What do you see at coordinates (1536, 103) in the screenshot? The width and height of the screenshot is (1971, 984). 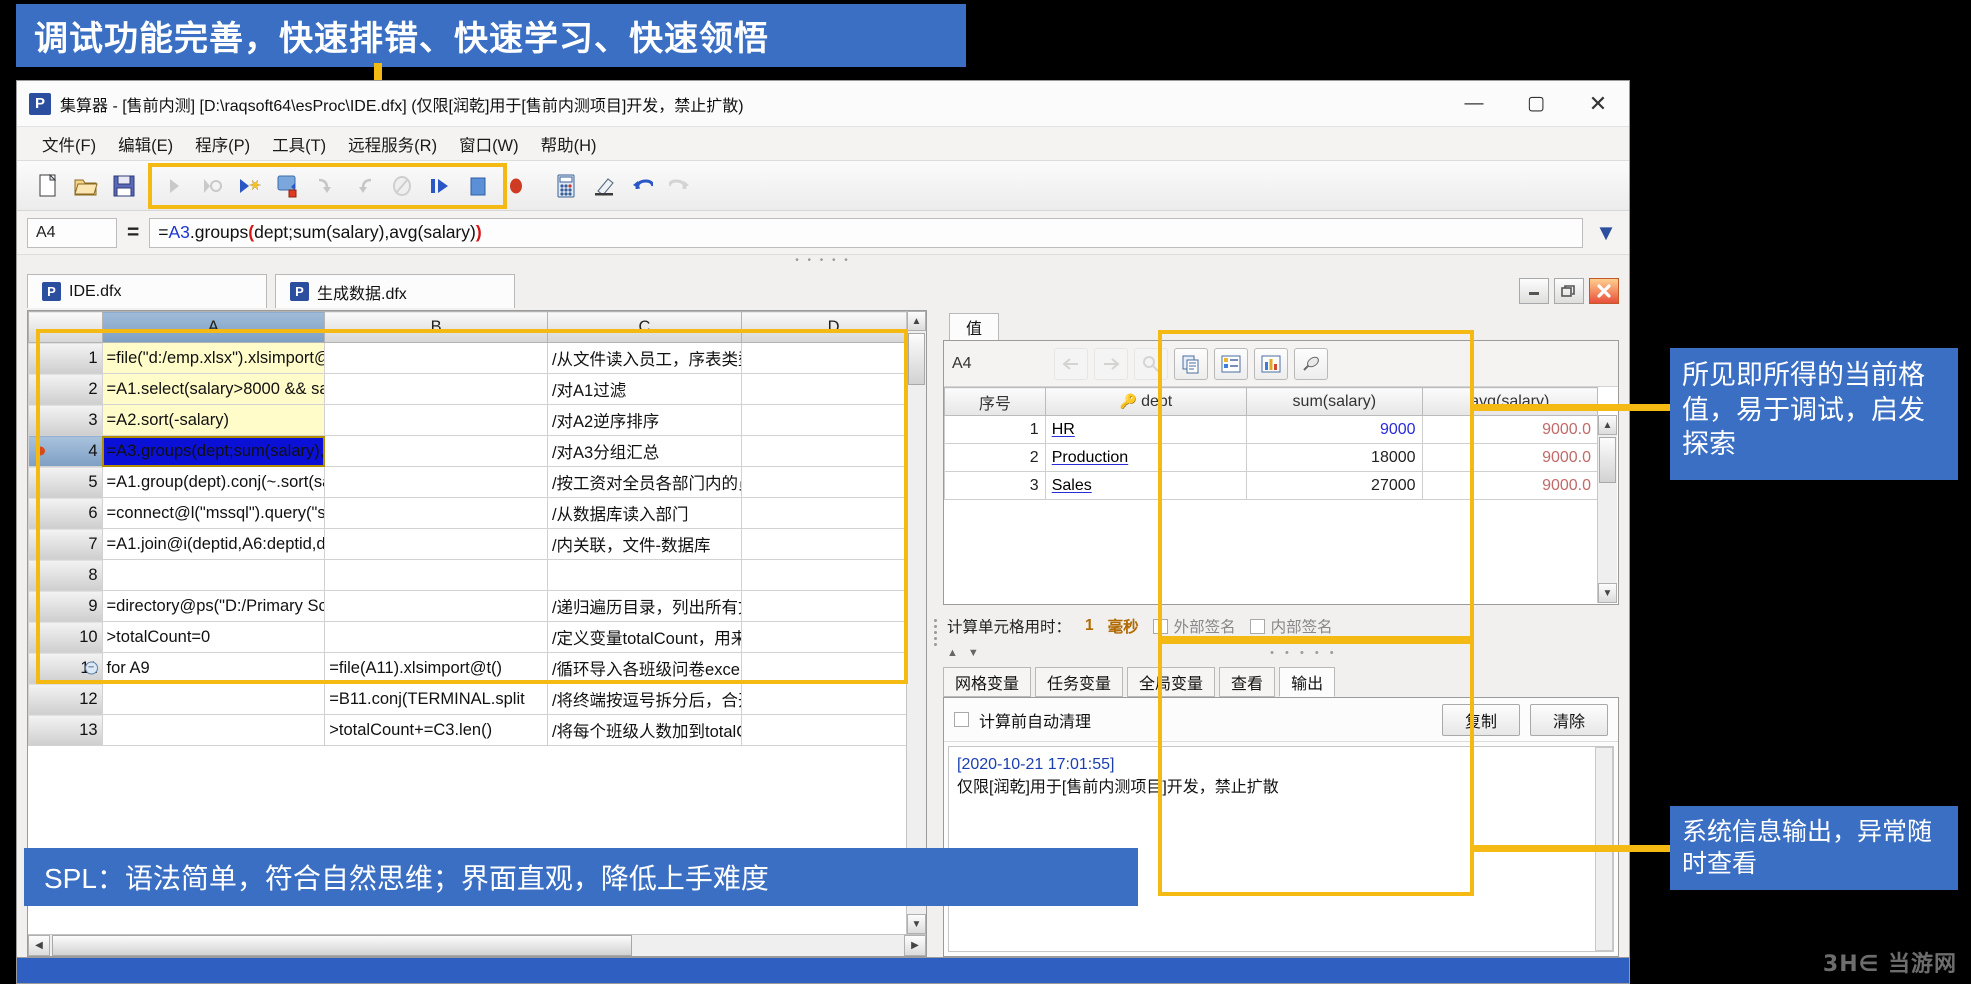 I see `maximize-button: ▢` at bounding box center [1536, 103].